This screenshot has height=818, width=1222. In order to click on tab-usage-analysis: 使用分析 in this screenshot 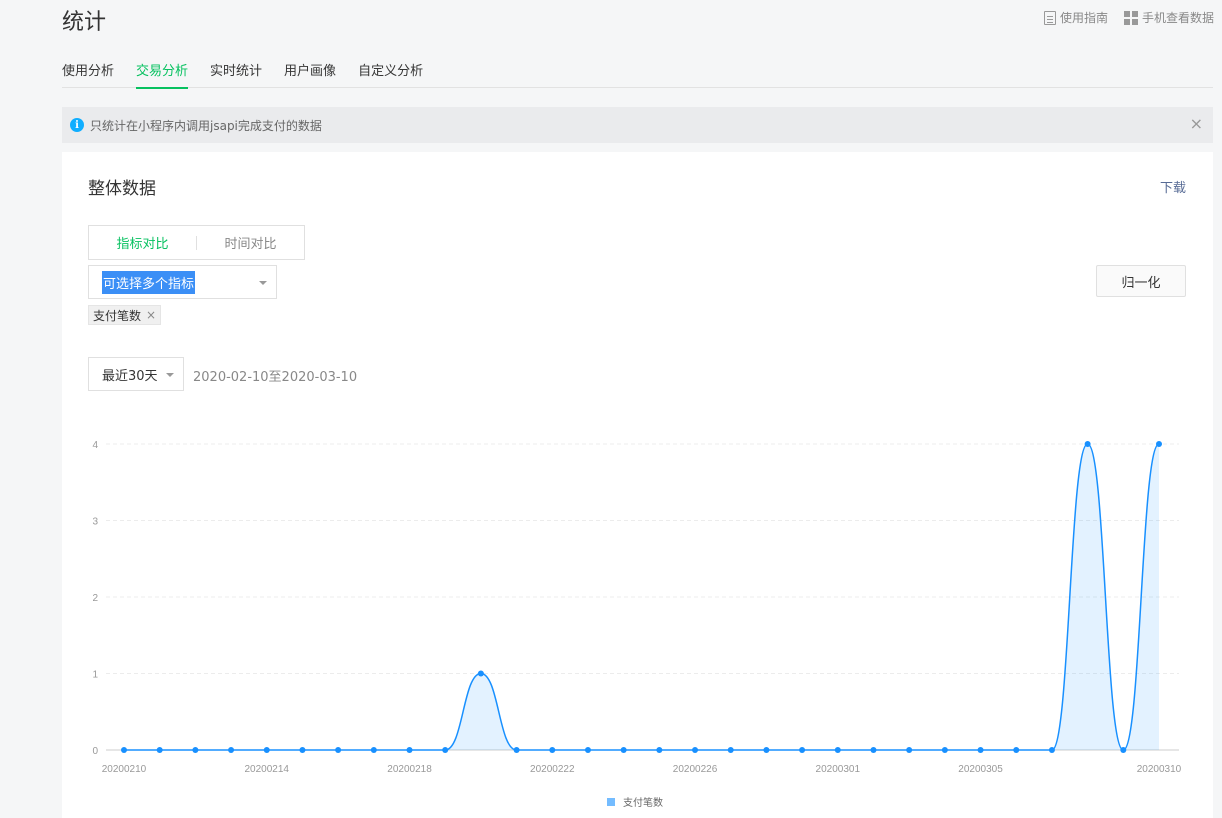, I will do `click(88, 72)`.